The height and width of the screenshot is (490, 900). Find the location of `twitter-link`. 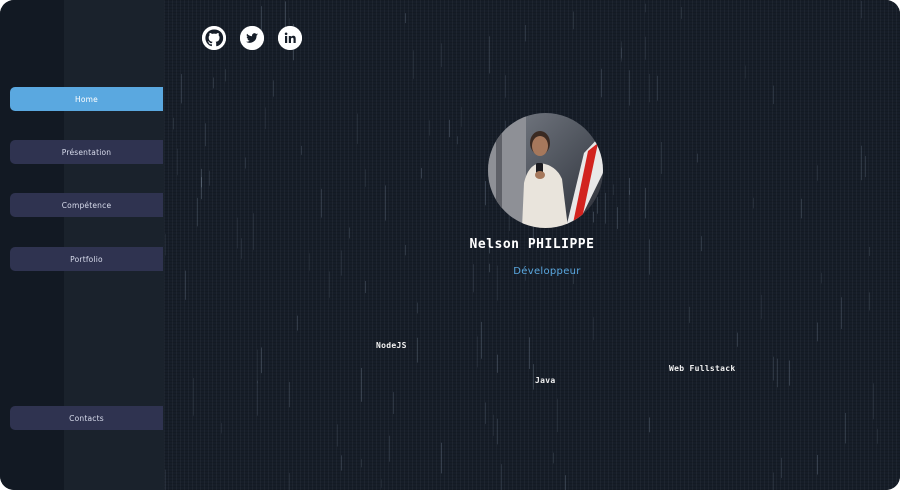

twitter-link is located at coordinates (252, 38).